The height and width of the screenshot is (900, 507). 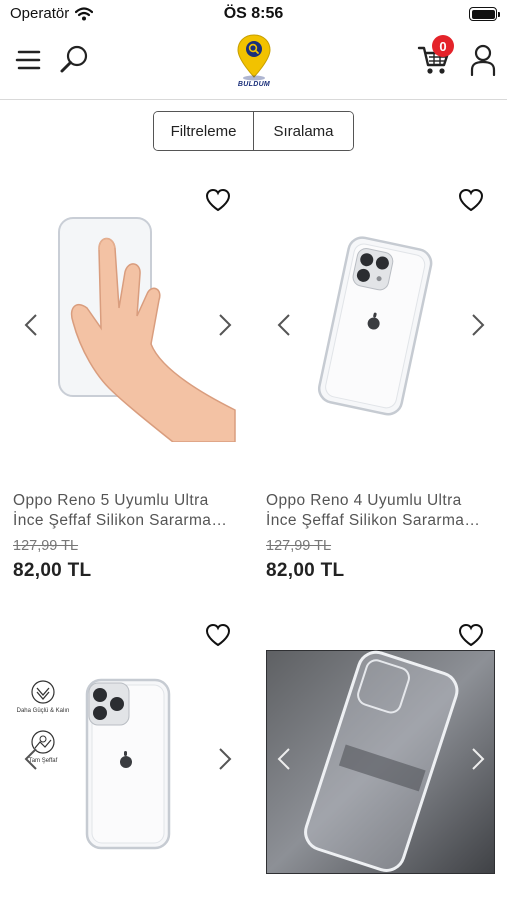 I want to click on menu-button, so click(x=28, y=60).